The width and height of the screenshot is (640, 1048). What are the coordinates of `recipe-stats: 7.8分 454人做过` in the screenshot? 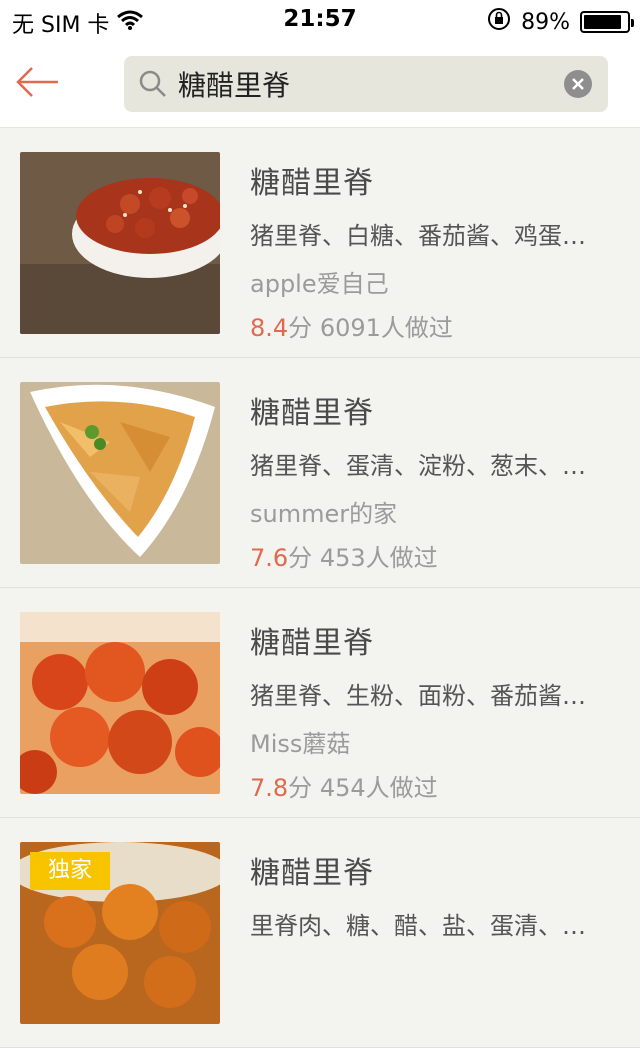 It's located at (344, 785).